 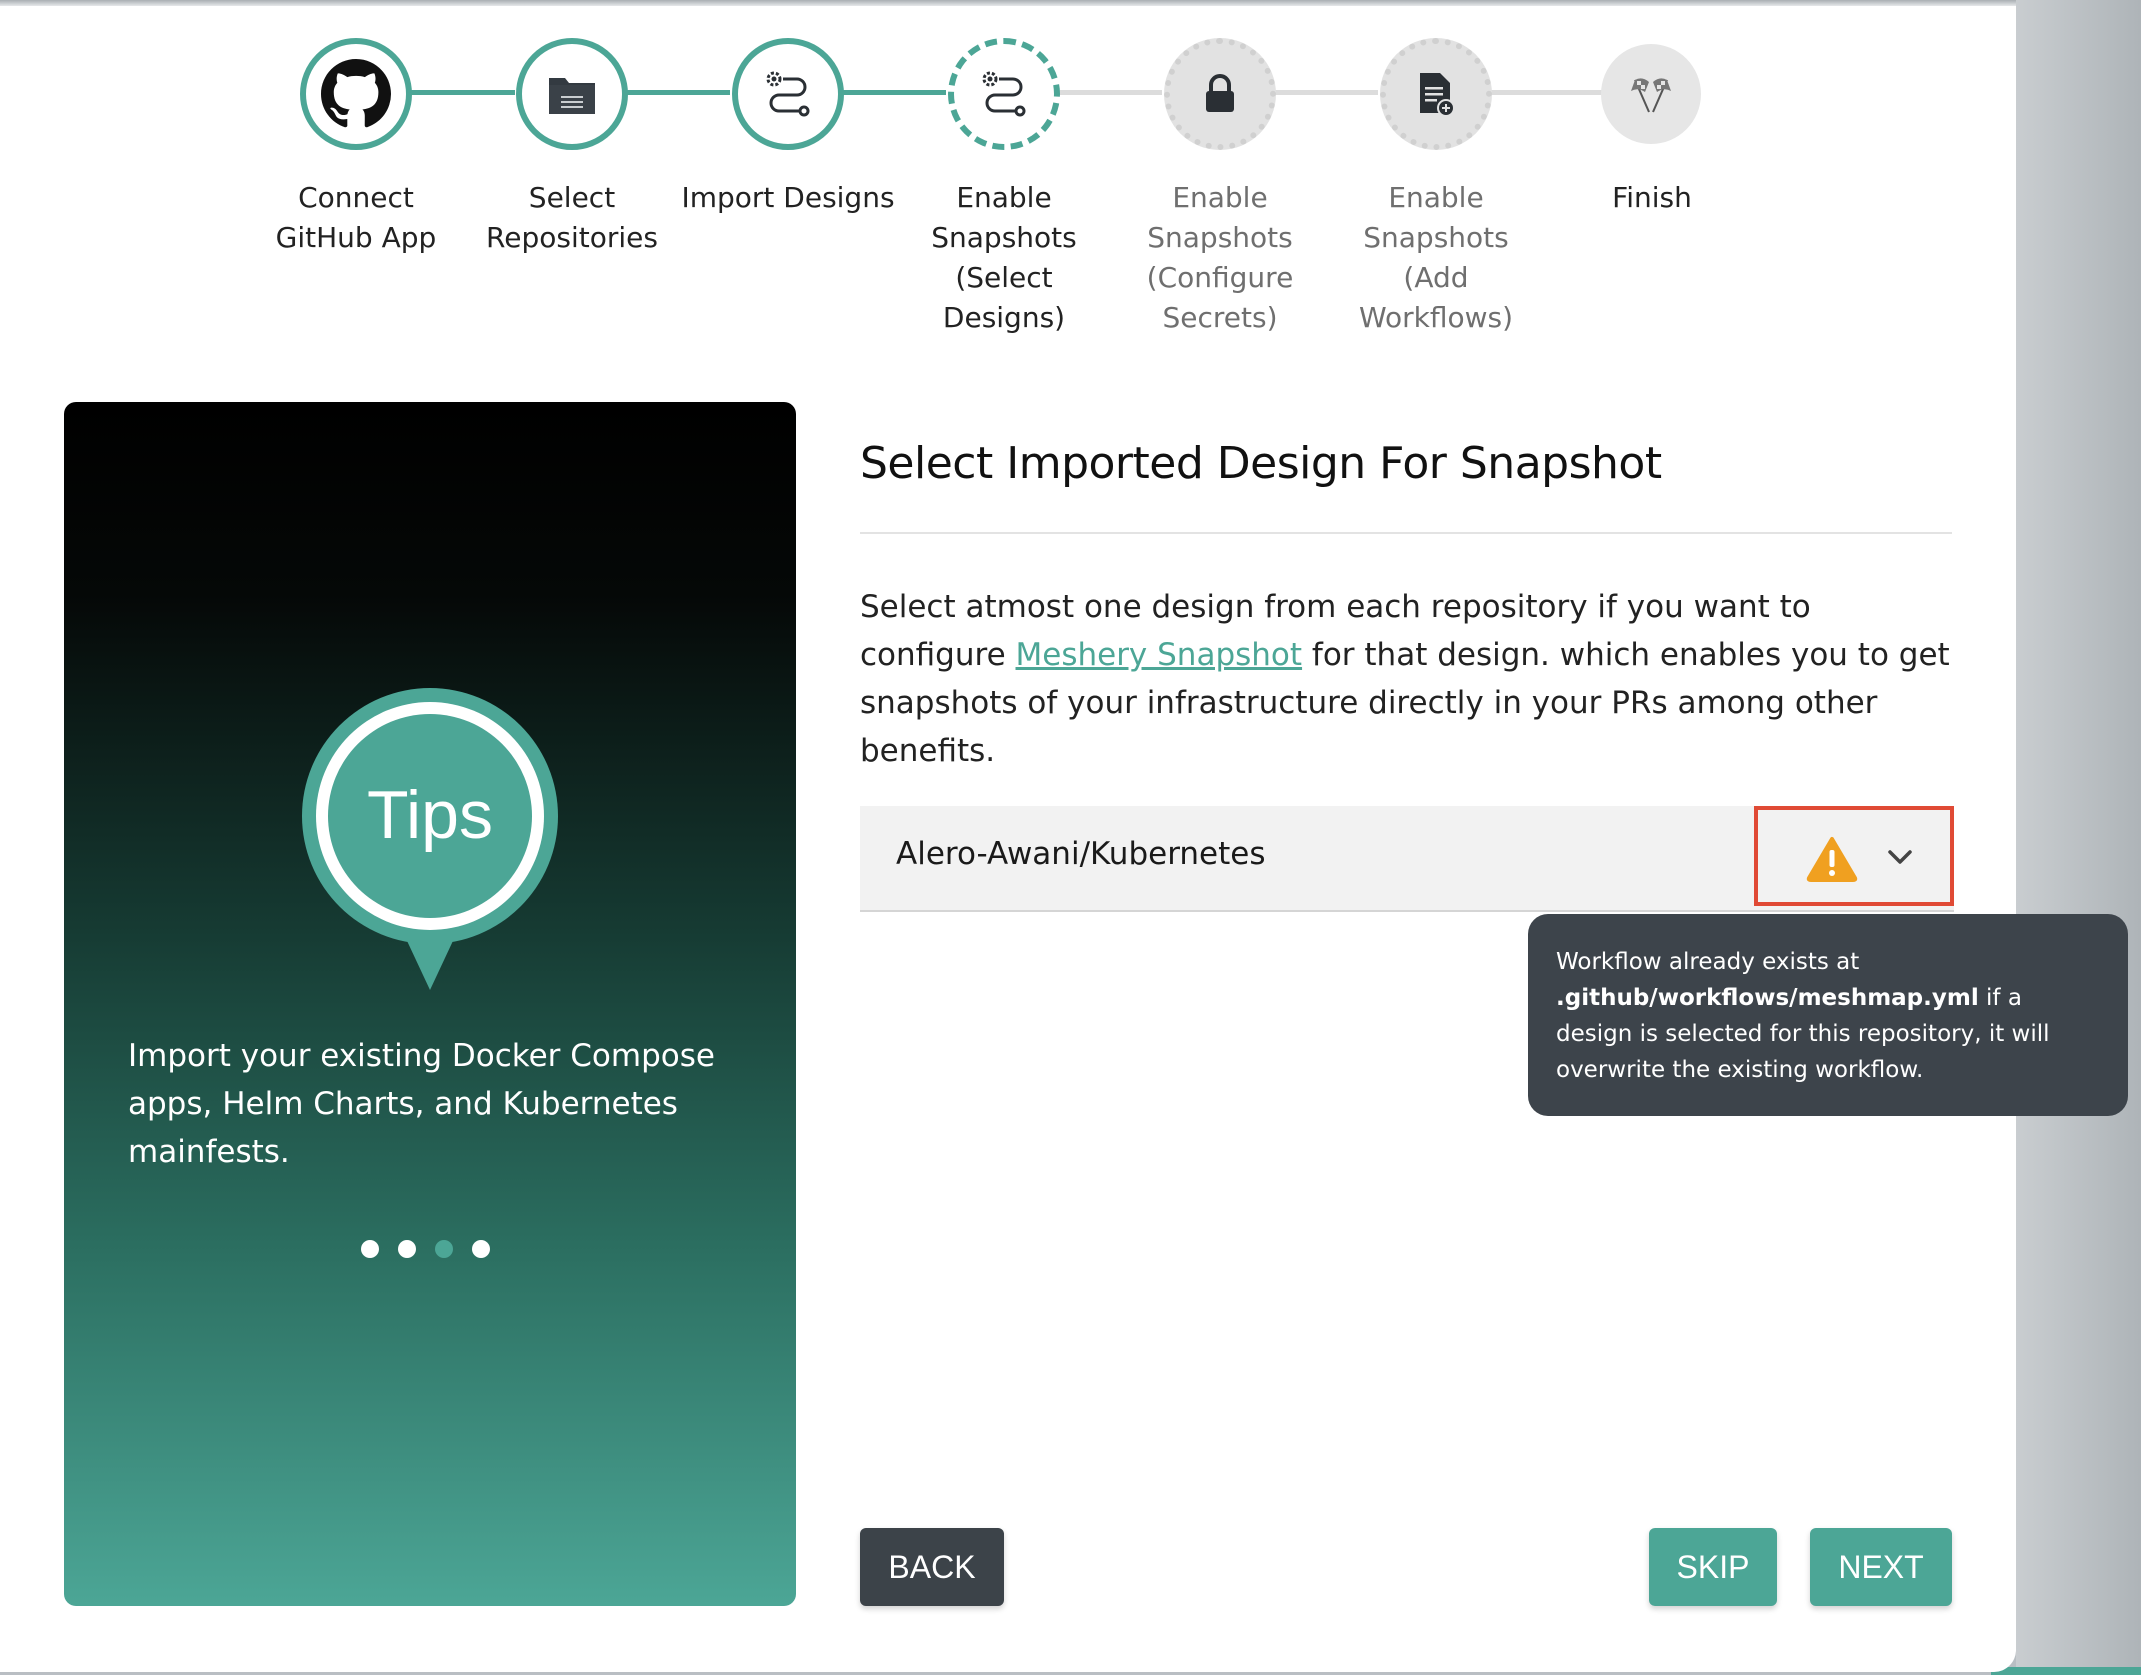 I want to click on repository-name: Alero-Awani/Kubernetes, so click(x=1081, y=854).